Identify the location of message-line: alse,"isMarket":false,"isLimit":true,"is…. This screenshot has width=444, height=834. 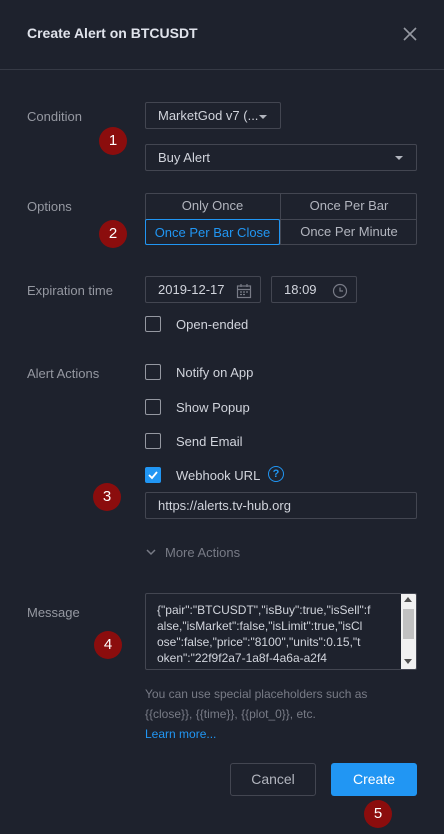
(260, 626).